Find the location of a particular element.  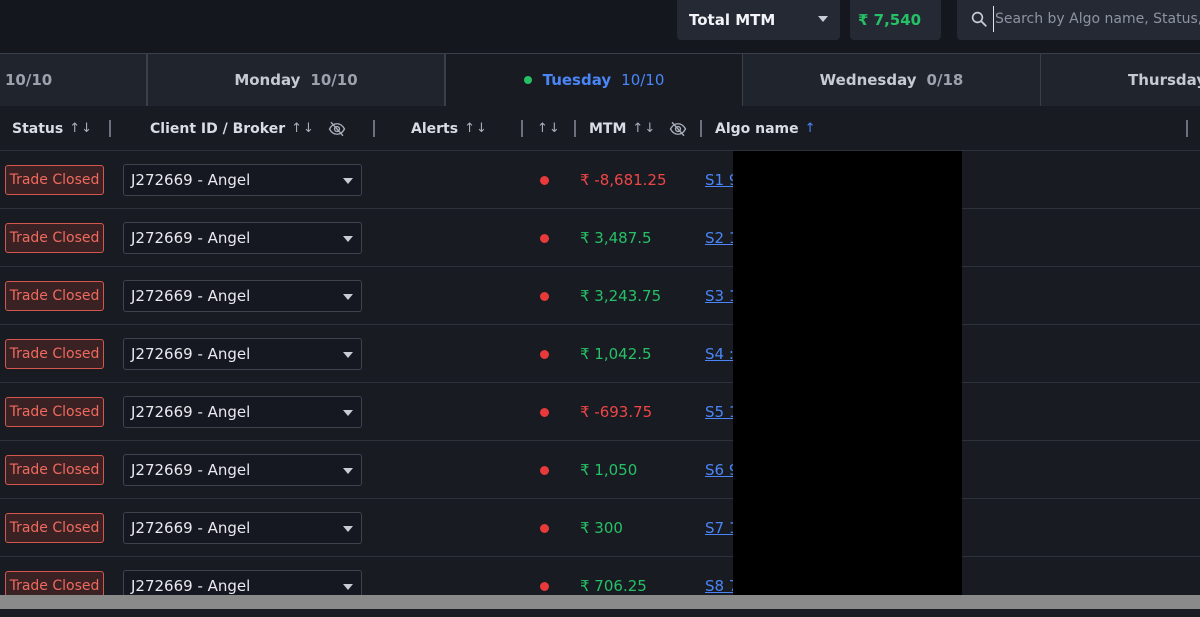

scrollbar-track is located at coordinates (600, 613).